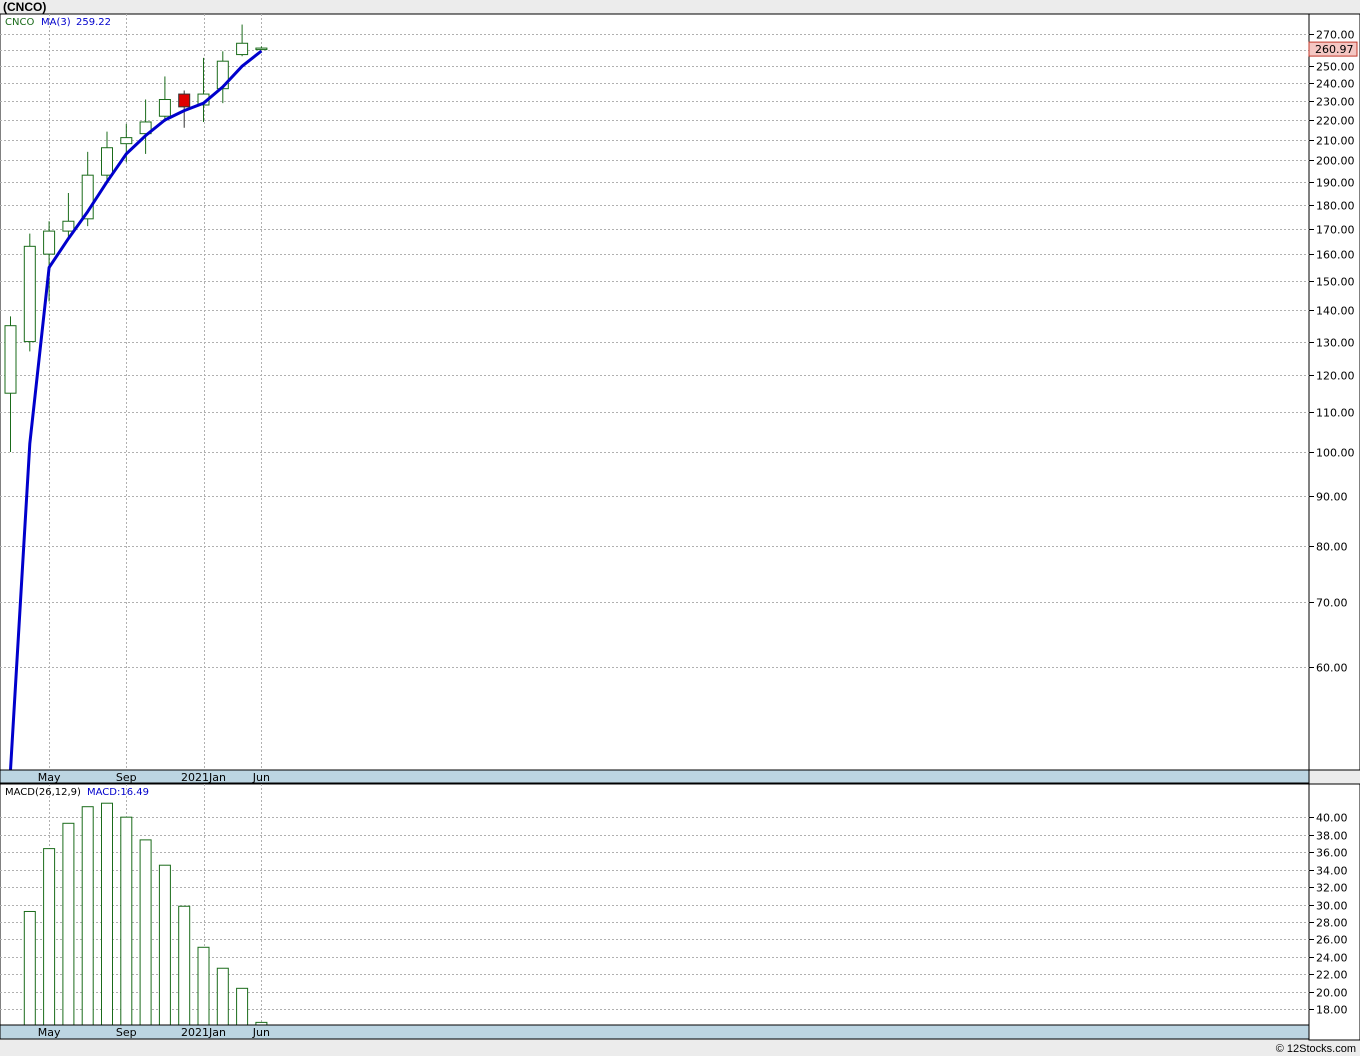 The width and height of the screenshot is (1360, 1056). What do you see at coordinates (1332, 993) in the screenshot?
I see `macd-tick-label: 20.00` at bounding box center [1332, 993].